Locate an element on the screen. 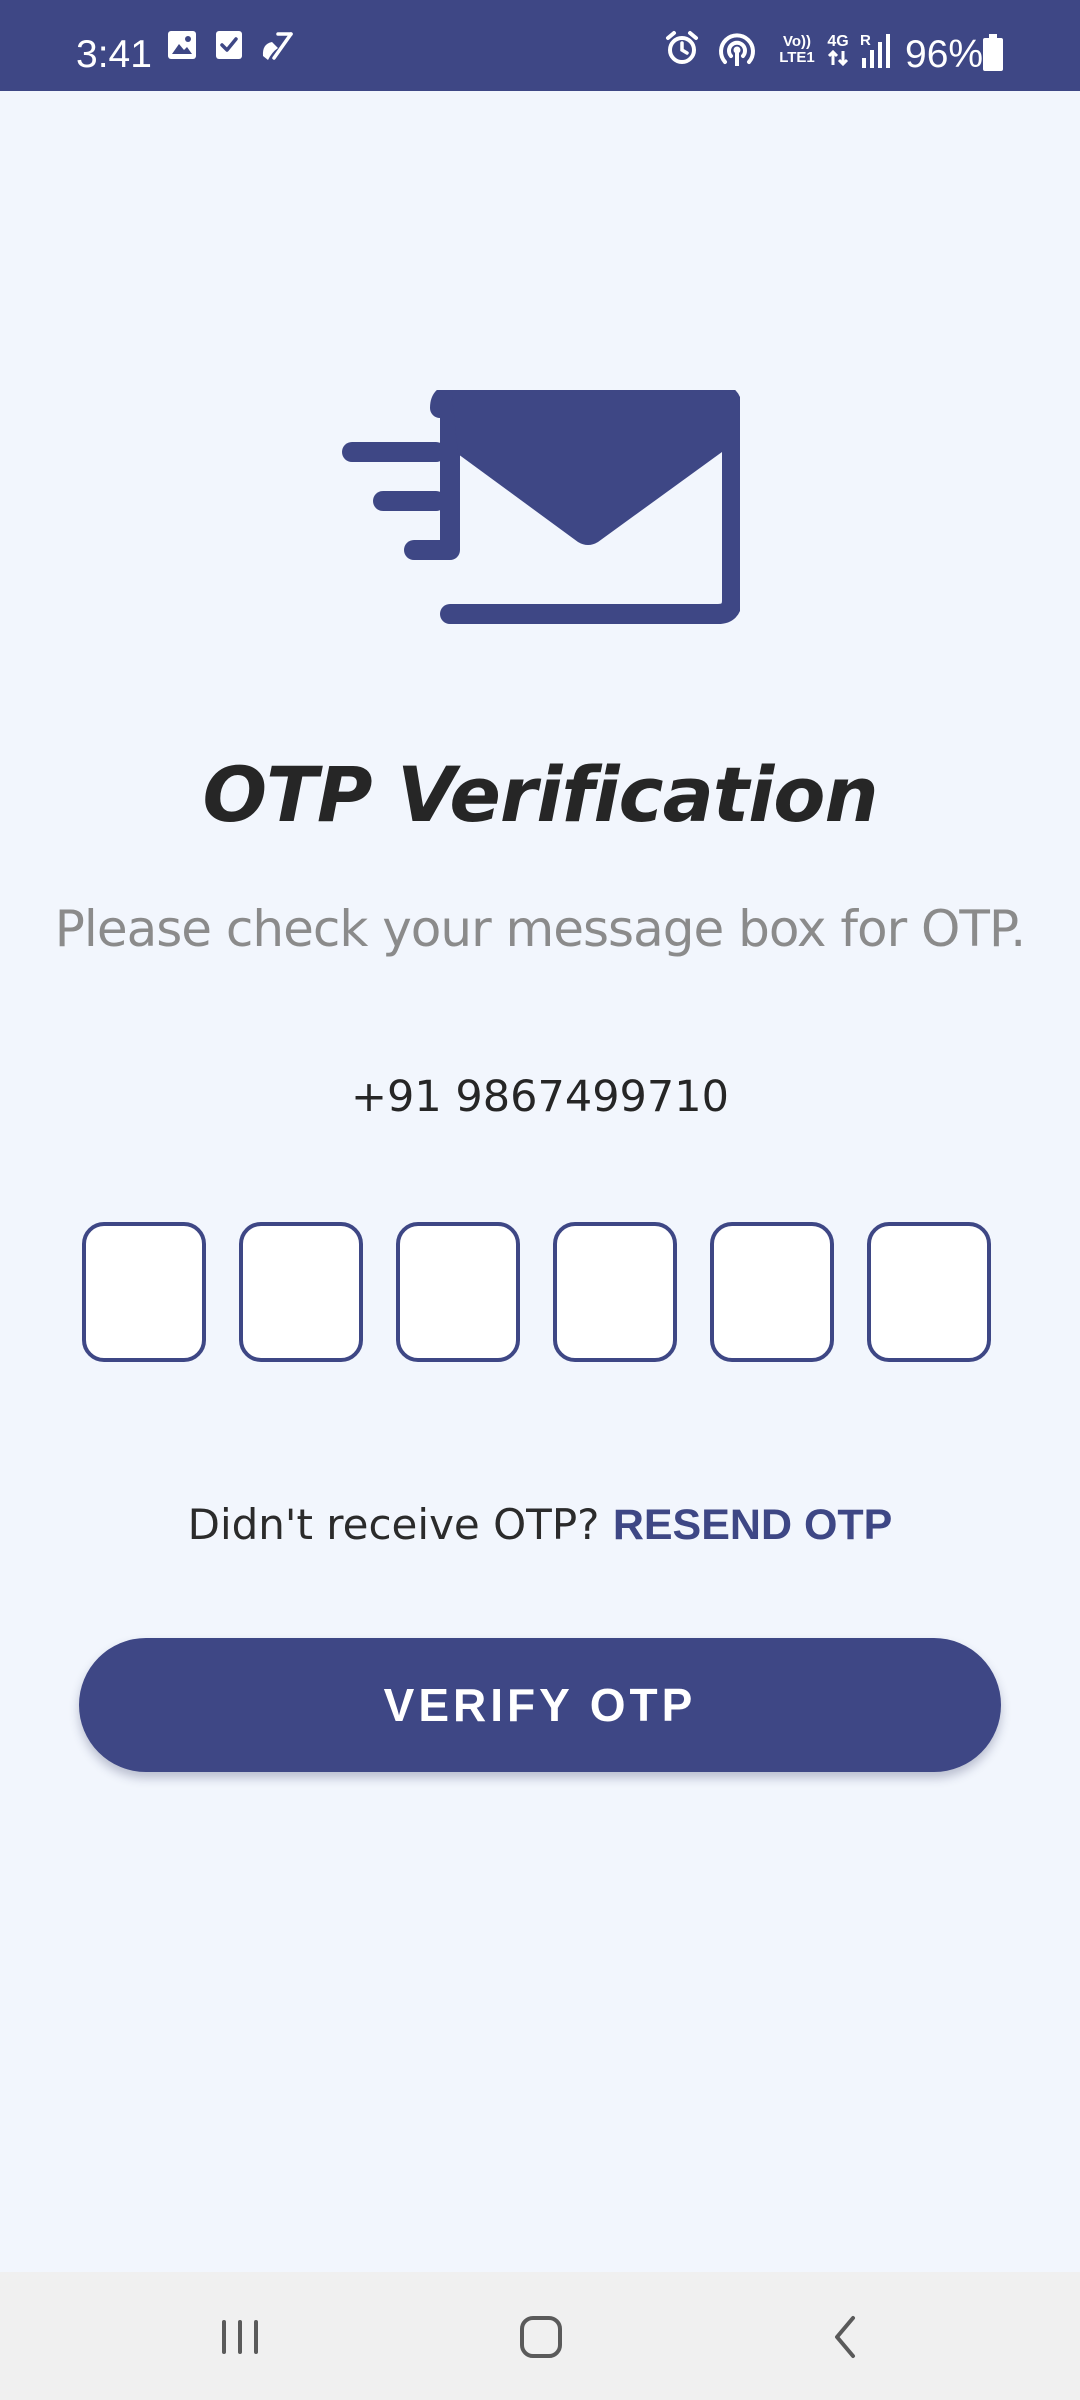 The width and height of the screenshot is (1080, 2400). phone-number: +91 9867499710 is located at coordinates (540, 1097).